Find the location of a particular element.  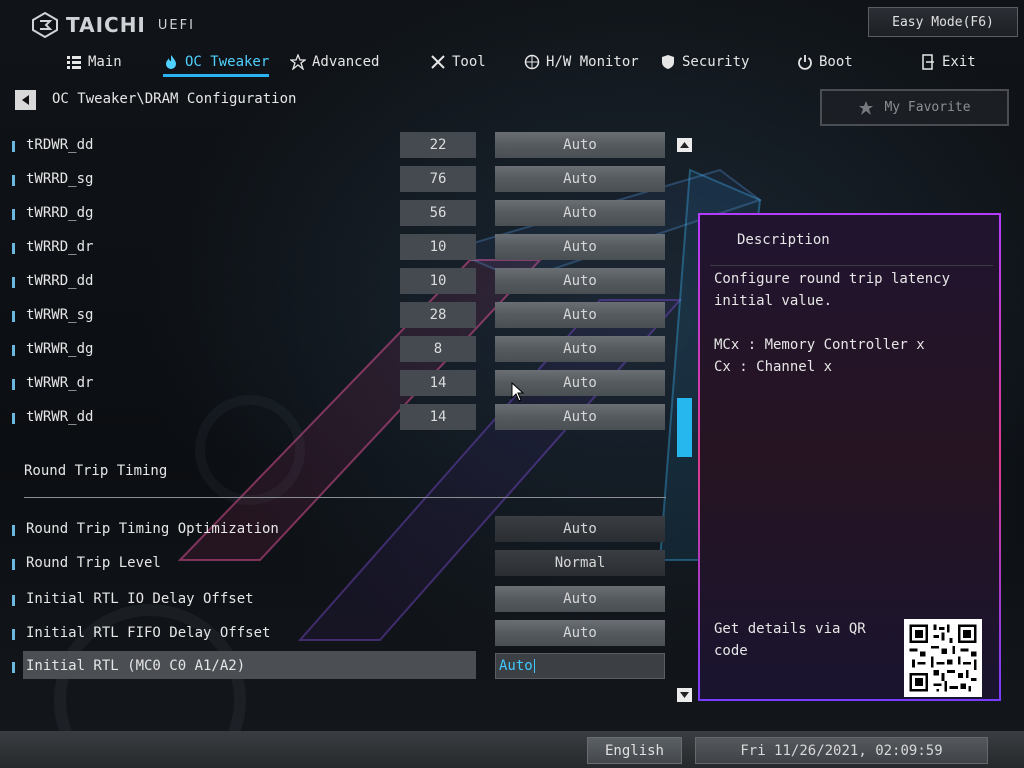

setting-dropdown: Normal is located at coordinates (580, 563).